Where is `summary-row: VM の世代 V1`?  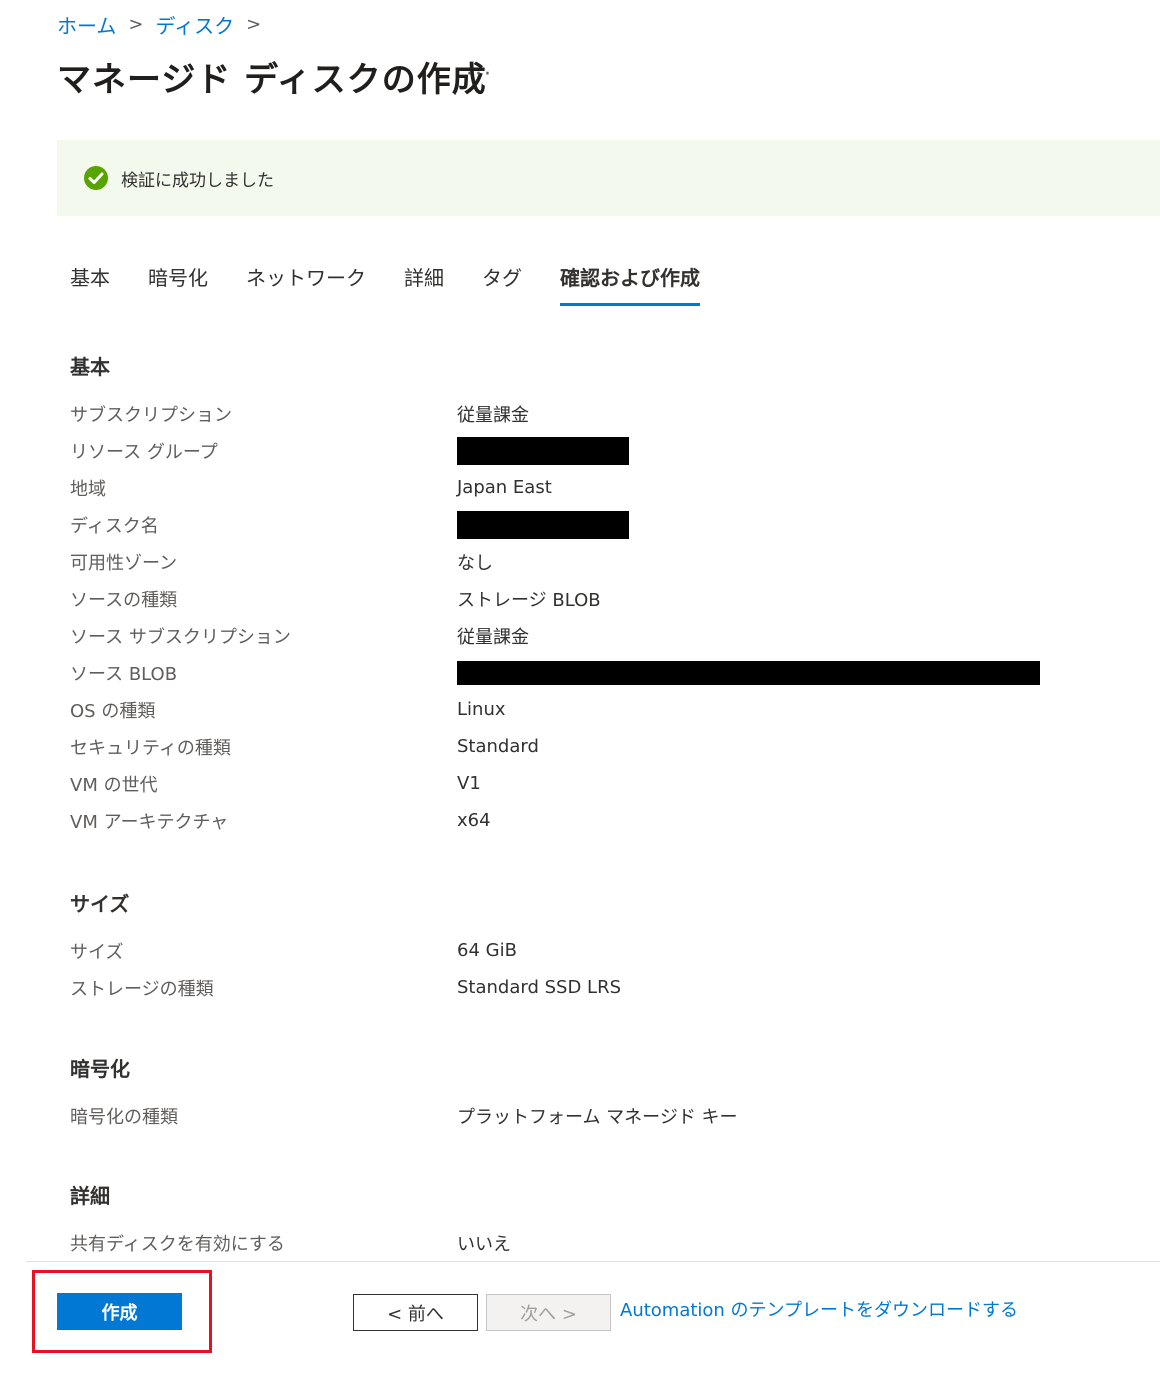 summary-row: VM の世代 V1 is located at coordinates (570, 783).